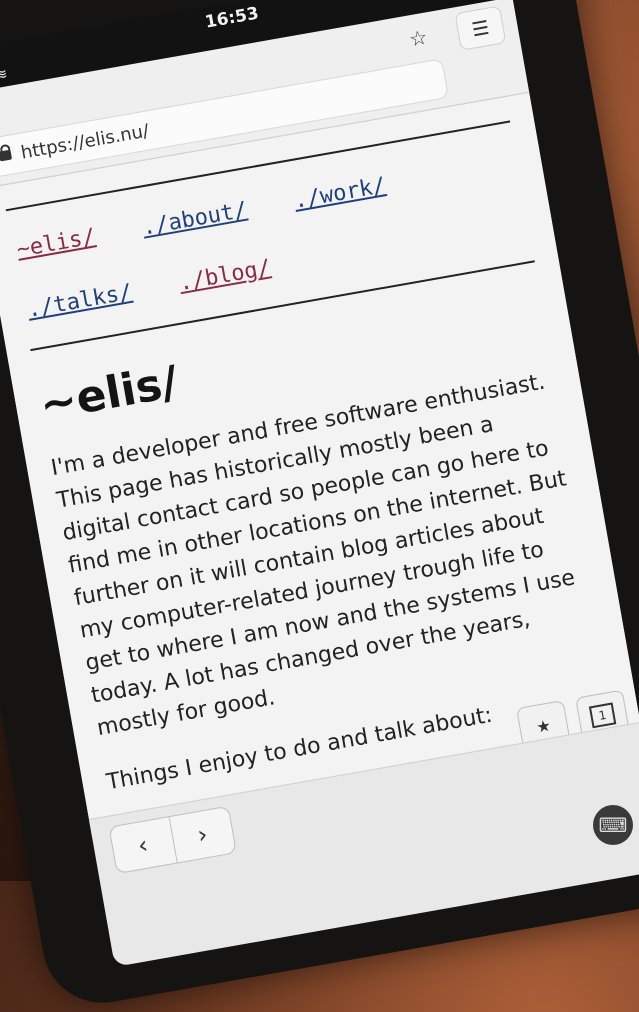 The image size is (639, 1012). What do you see at coordinates (79, 301) in the screenshot?
I see `nav-link-talks: ./talks/` at bounding box center [79, 301].